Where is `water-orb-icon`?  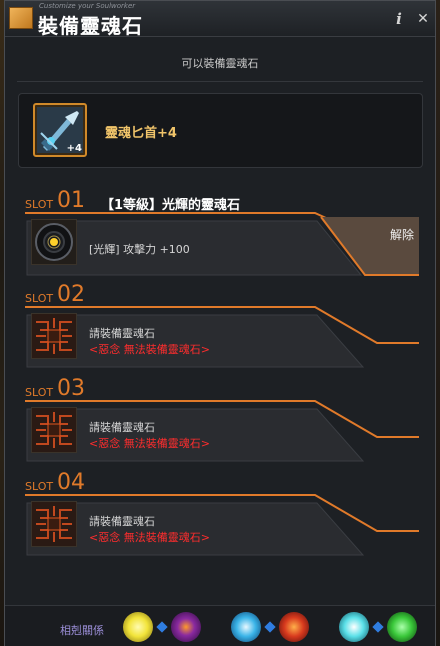 water-orb-icon is located at coordinates (246, 627).